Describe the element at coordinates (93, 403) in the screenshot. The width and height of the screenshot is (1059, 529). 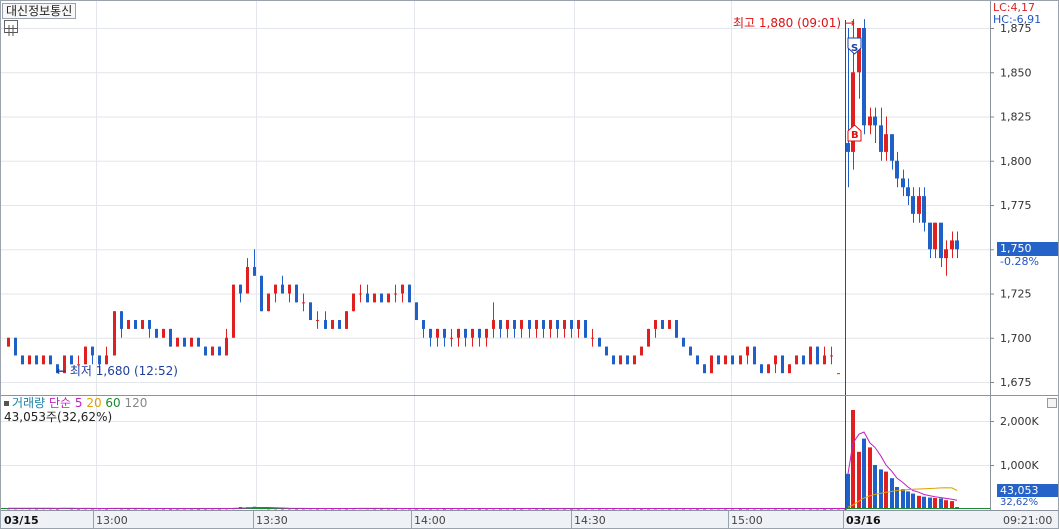
I see `legend-ma20: 20` at that location.